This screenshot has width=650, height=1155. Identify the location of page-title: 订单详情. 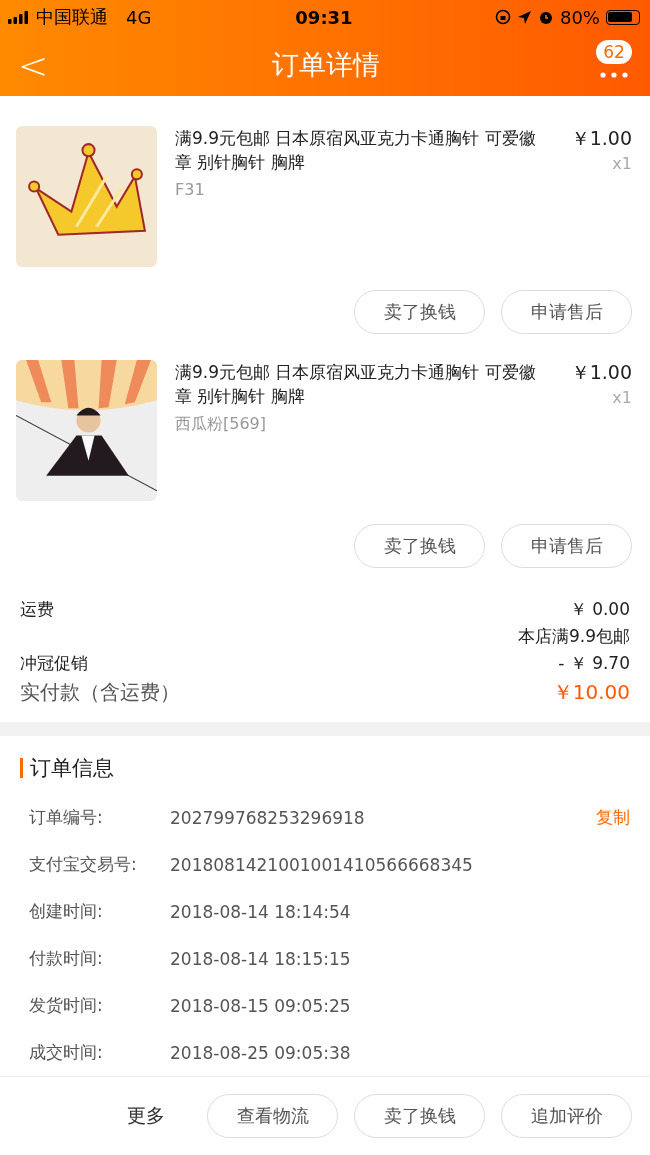
(326, 65).